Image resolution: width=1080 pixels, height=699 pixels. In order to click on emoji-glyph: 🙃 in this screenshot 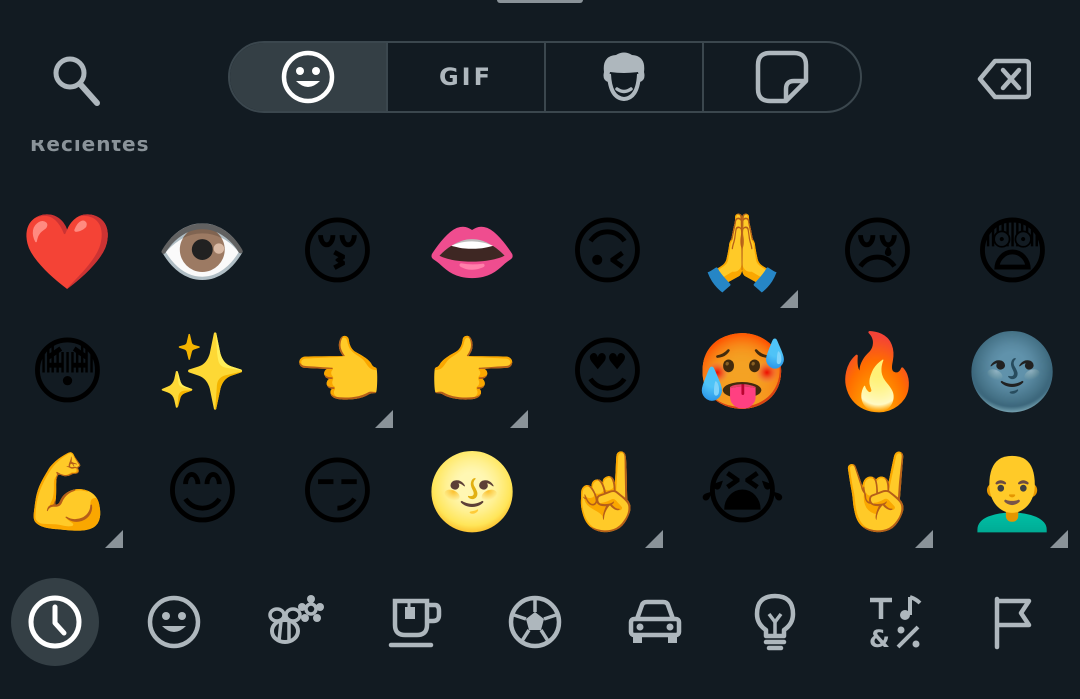, I will do `click(607, 252)`.